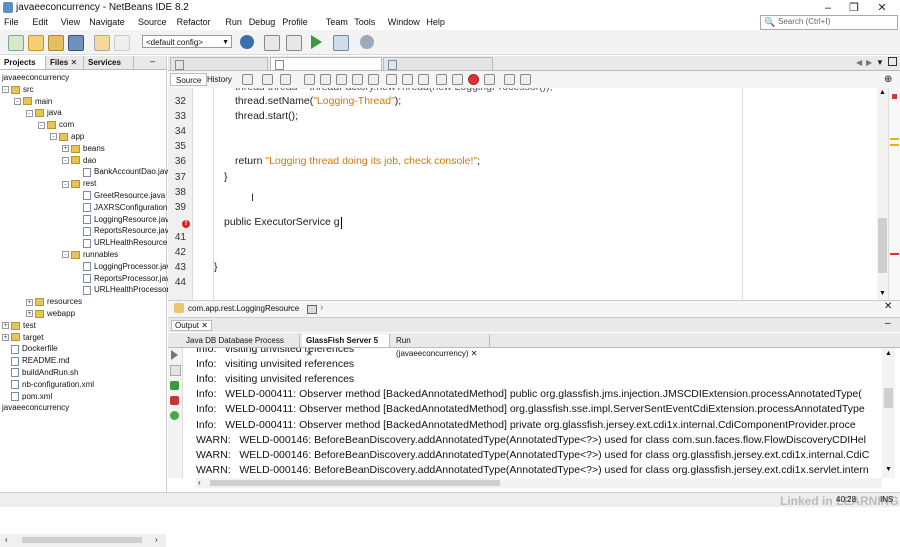 This screenshot has width=900, height=547. What do you see at coordinates (367, 42) in the screenshot?
I see `profile-icon` at bounding box center [367, 42].